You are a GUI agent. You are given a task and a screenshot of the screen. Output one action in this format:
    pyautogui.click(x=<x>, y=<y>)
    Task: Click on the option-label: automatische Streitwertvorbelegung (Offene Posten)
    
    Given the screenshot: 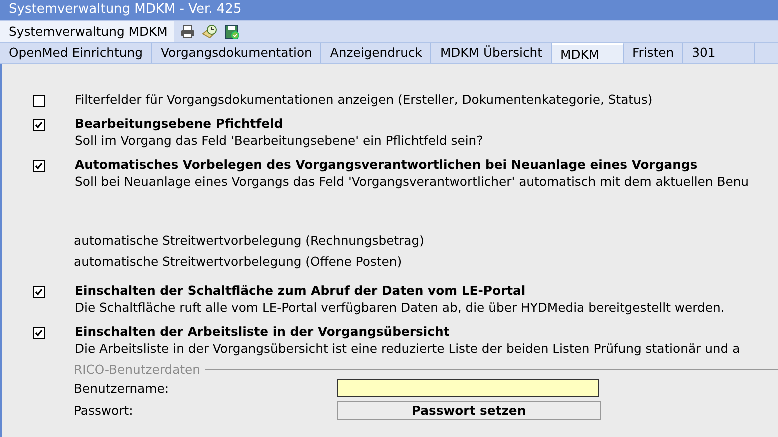 What is the action you would take?
    pyautogui.click(x=239, y=262)
    